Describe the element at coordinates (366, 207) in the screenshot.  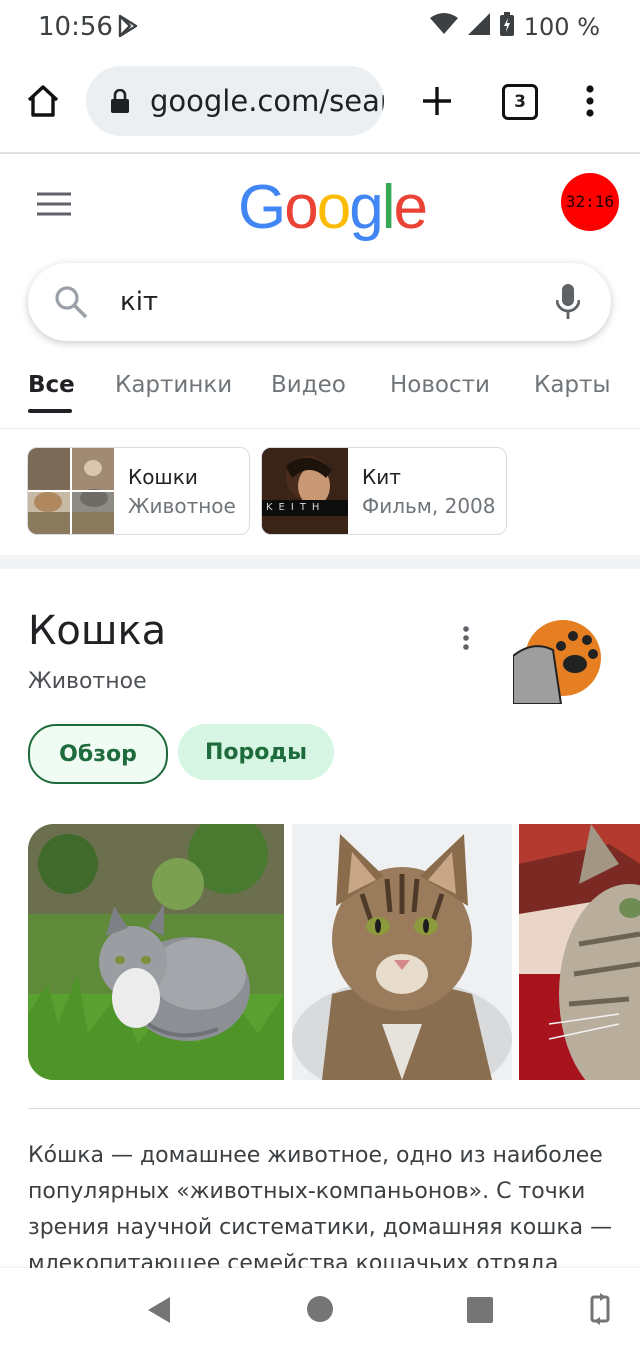
I see `logo-letter: g` at that location.